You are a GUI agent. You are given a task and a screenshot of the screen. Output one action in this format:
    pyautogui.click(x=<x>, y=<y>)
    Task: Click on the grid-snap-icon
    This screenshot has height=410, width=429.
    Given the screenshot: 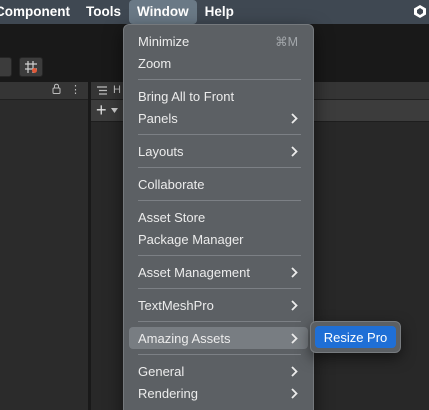 What is the action you would take?
    pyautogui.click(x=31, y=67)
    